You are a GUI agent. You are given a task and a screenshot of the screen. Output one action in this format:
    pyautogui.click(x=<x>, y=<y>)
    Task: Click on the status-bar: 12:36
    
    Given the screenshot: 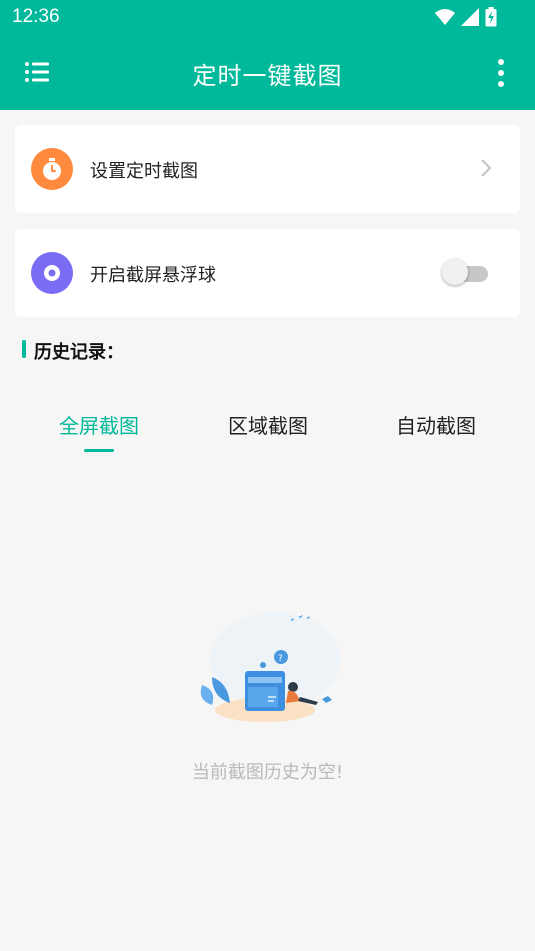 What is the action you would take?
    pyautogui.click(x=267, y=18)
    